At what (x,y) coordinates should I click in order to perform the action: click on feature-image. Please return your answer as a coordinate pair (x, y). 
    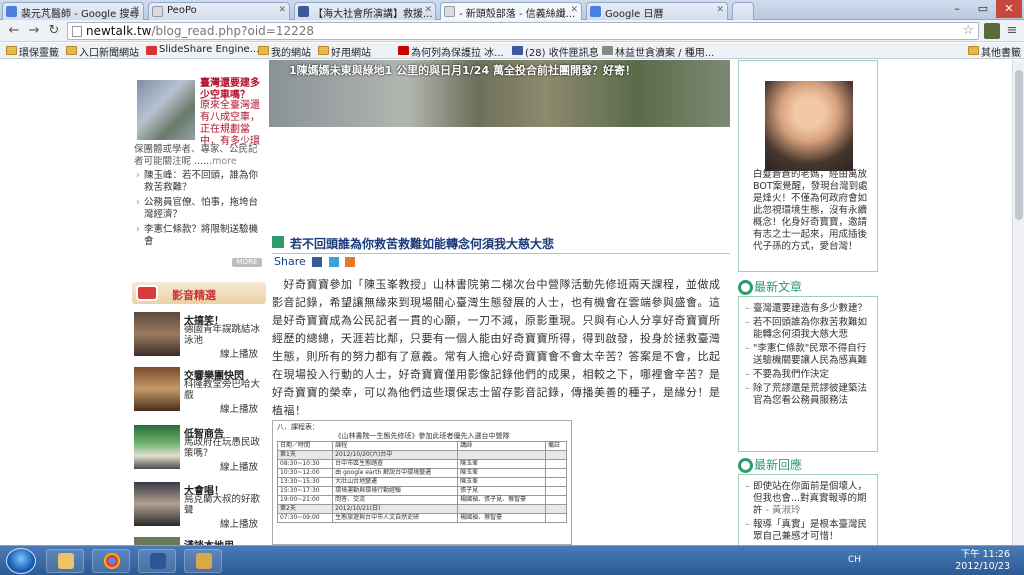
    Looking at the image, I should click on (166, 110).